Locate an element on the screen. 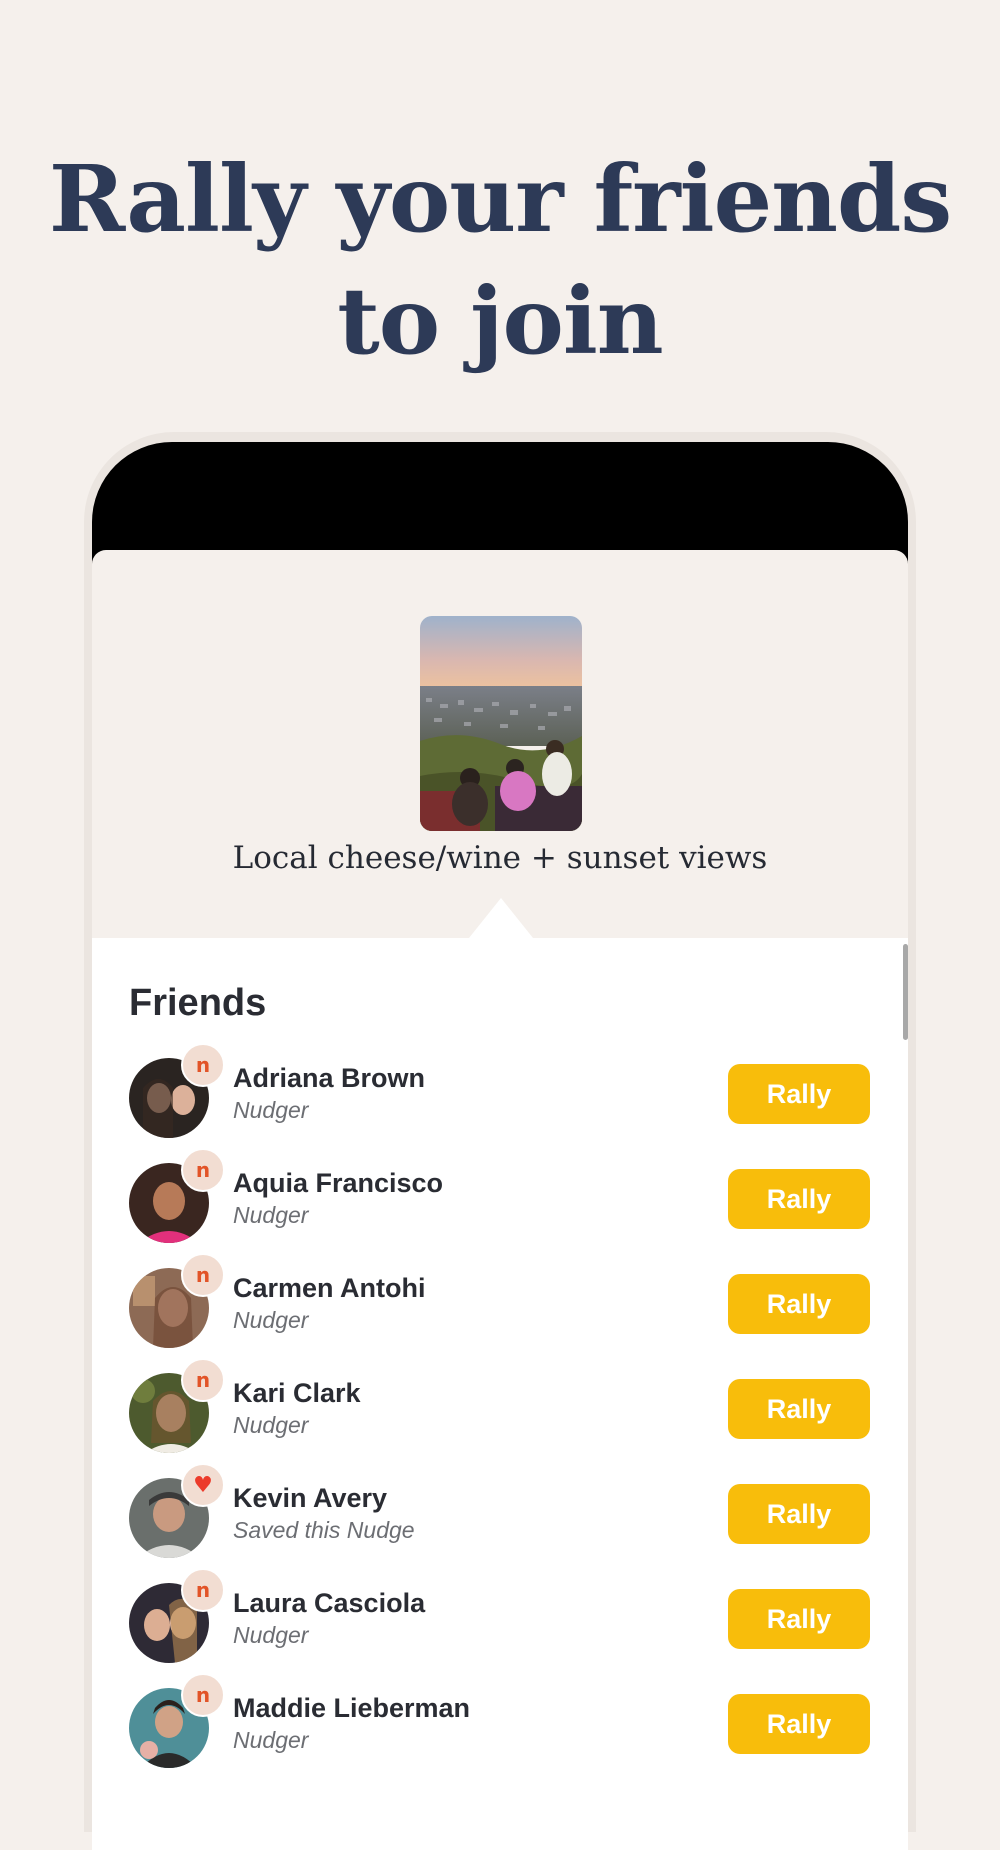 The height and width of the screenshot is (1850, 1000). friend-name: Aquia Francisco is located at coordinates (338, 1183).